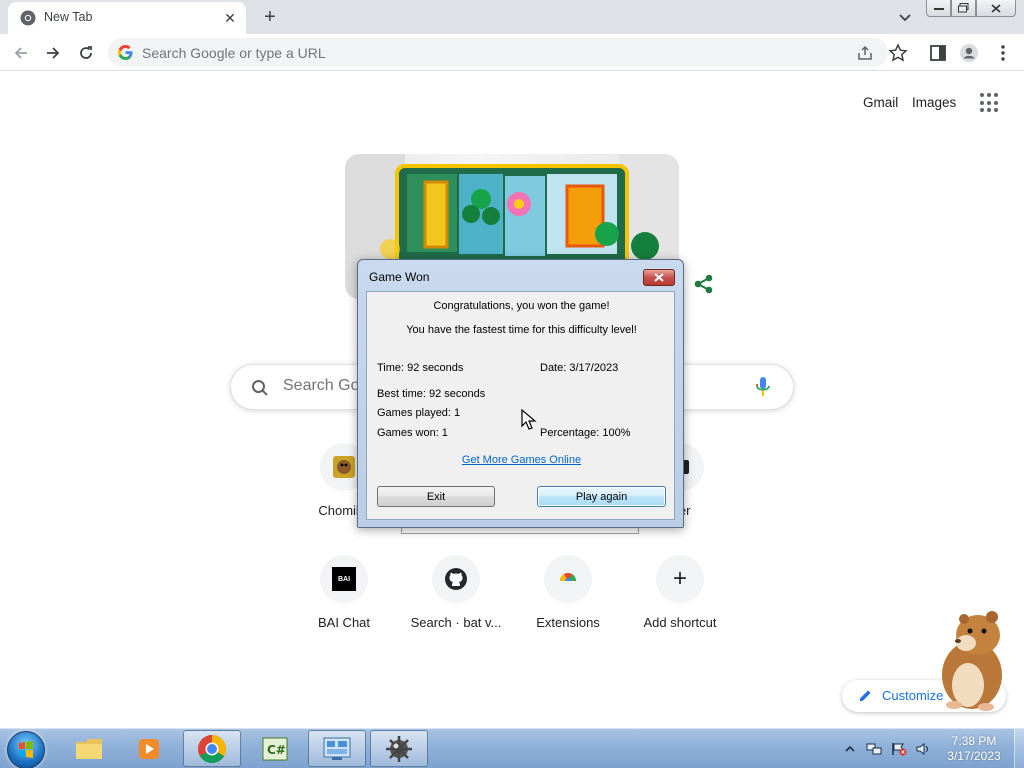 The image size is (1024, 768). I want to click on share-doodle-icon, so click(704, 284).